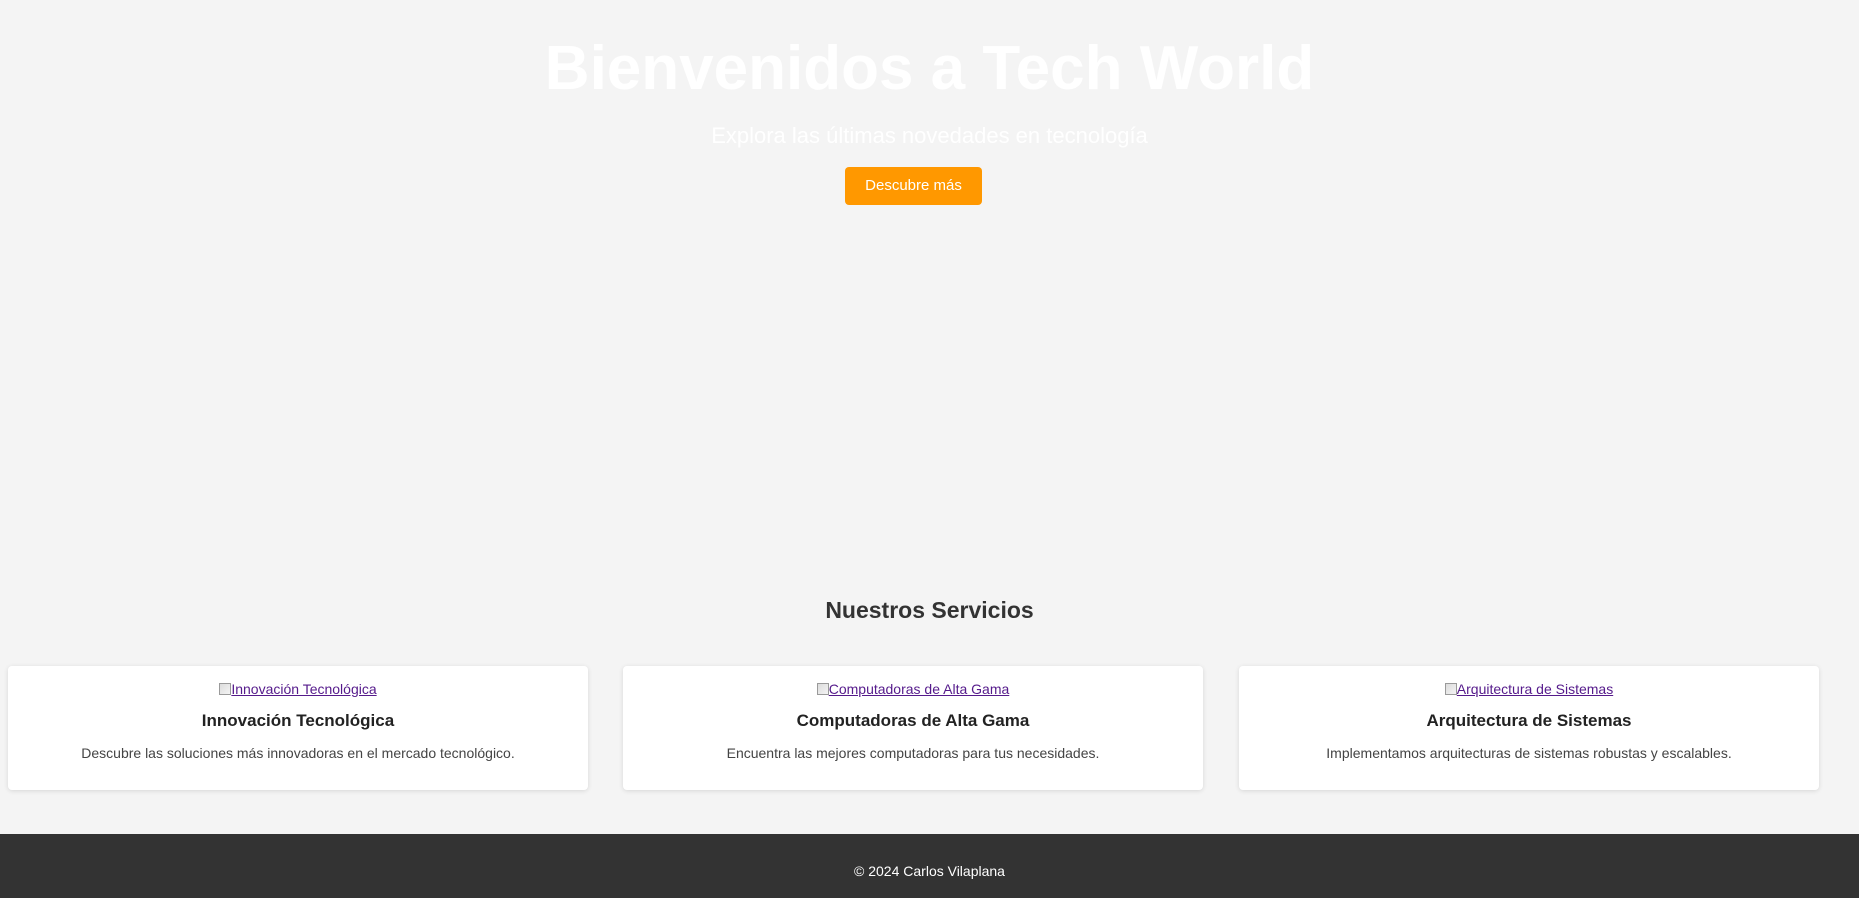  I want to click on service-image-placeholder: Arquitectura de Sistemas, so click(1529, 689).